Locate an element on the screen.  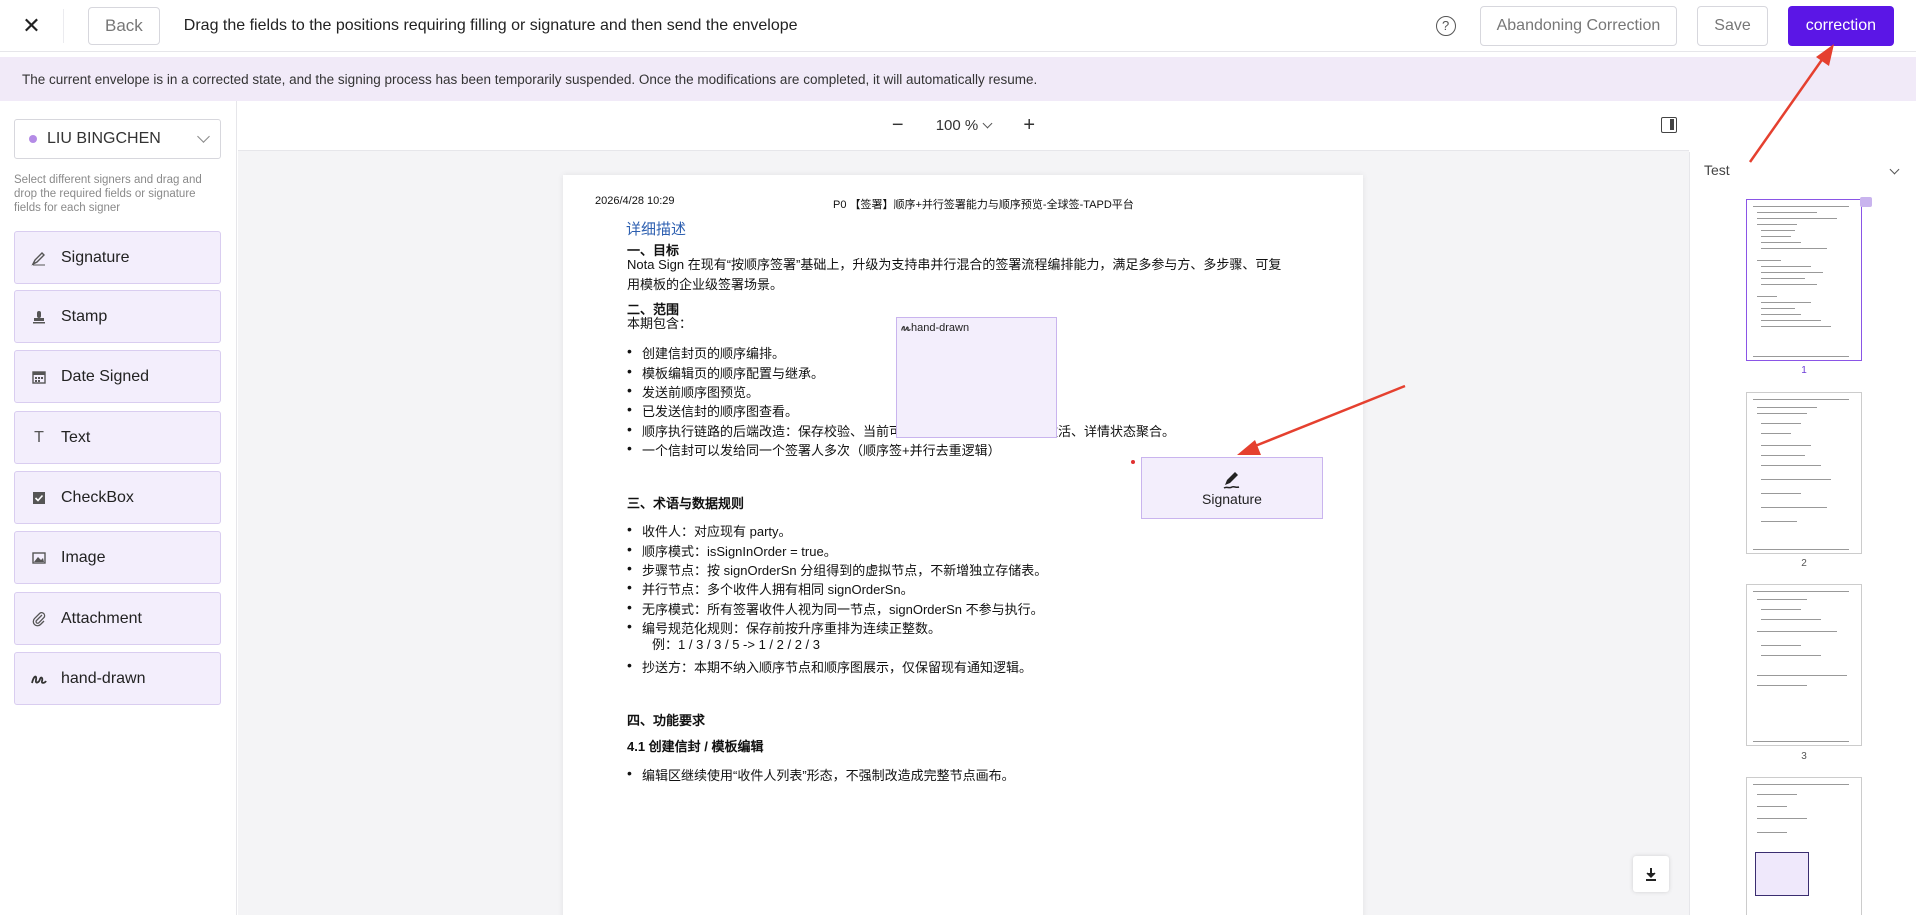
paperclip-icon is located at coordinates (39, 619).